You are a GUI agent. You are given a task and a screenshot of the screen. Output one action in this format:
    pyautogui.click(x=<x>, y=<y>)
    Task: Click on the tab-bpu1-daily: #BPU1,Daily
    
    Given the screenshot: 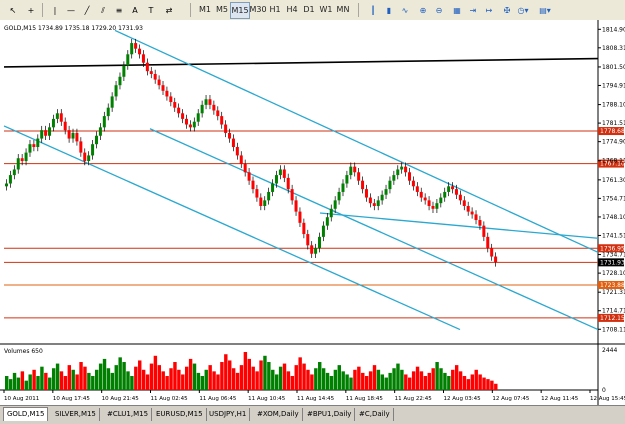 What is the action you would take?
    pyautogui.click(x=330, y=414)
    